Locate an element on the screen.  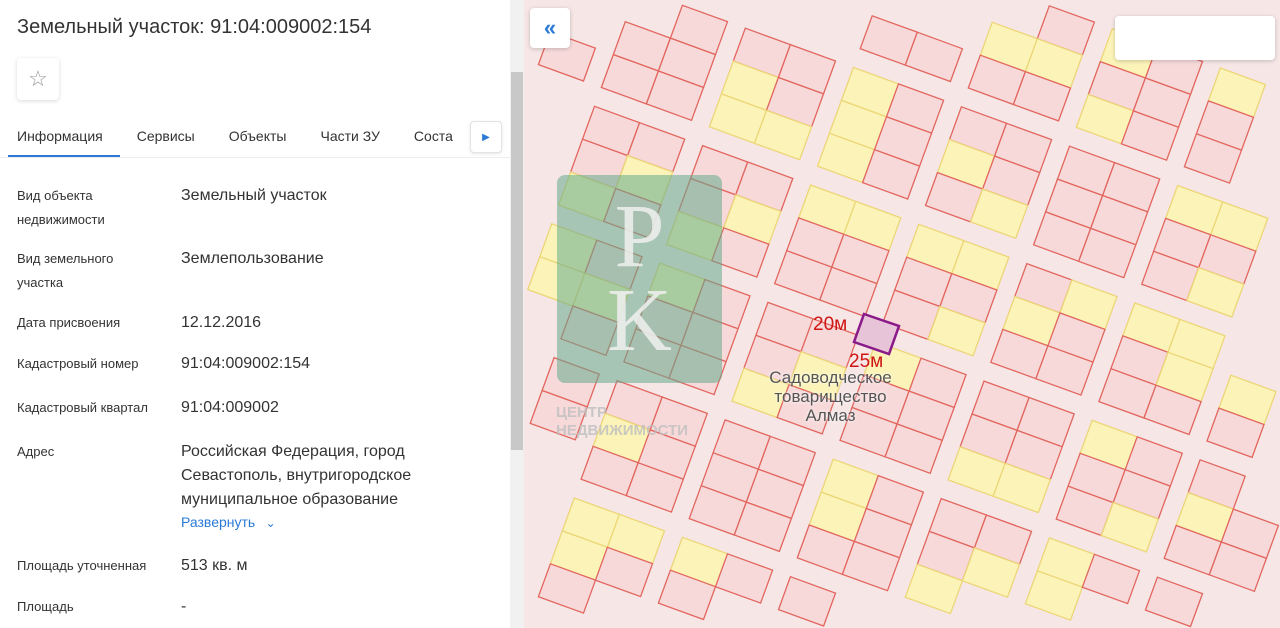
chevron-down-icon: ⌄ is located at coordinates (271, 523).